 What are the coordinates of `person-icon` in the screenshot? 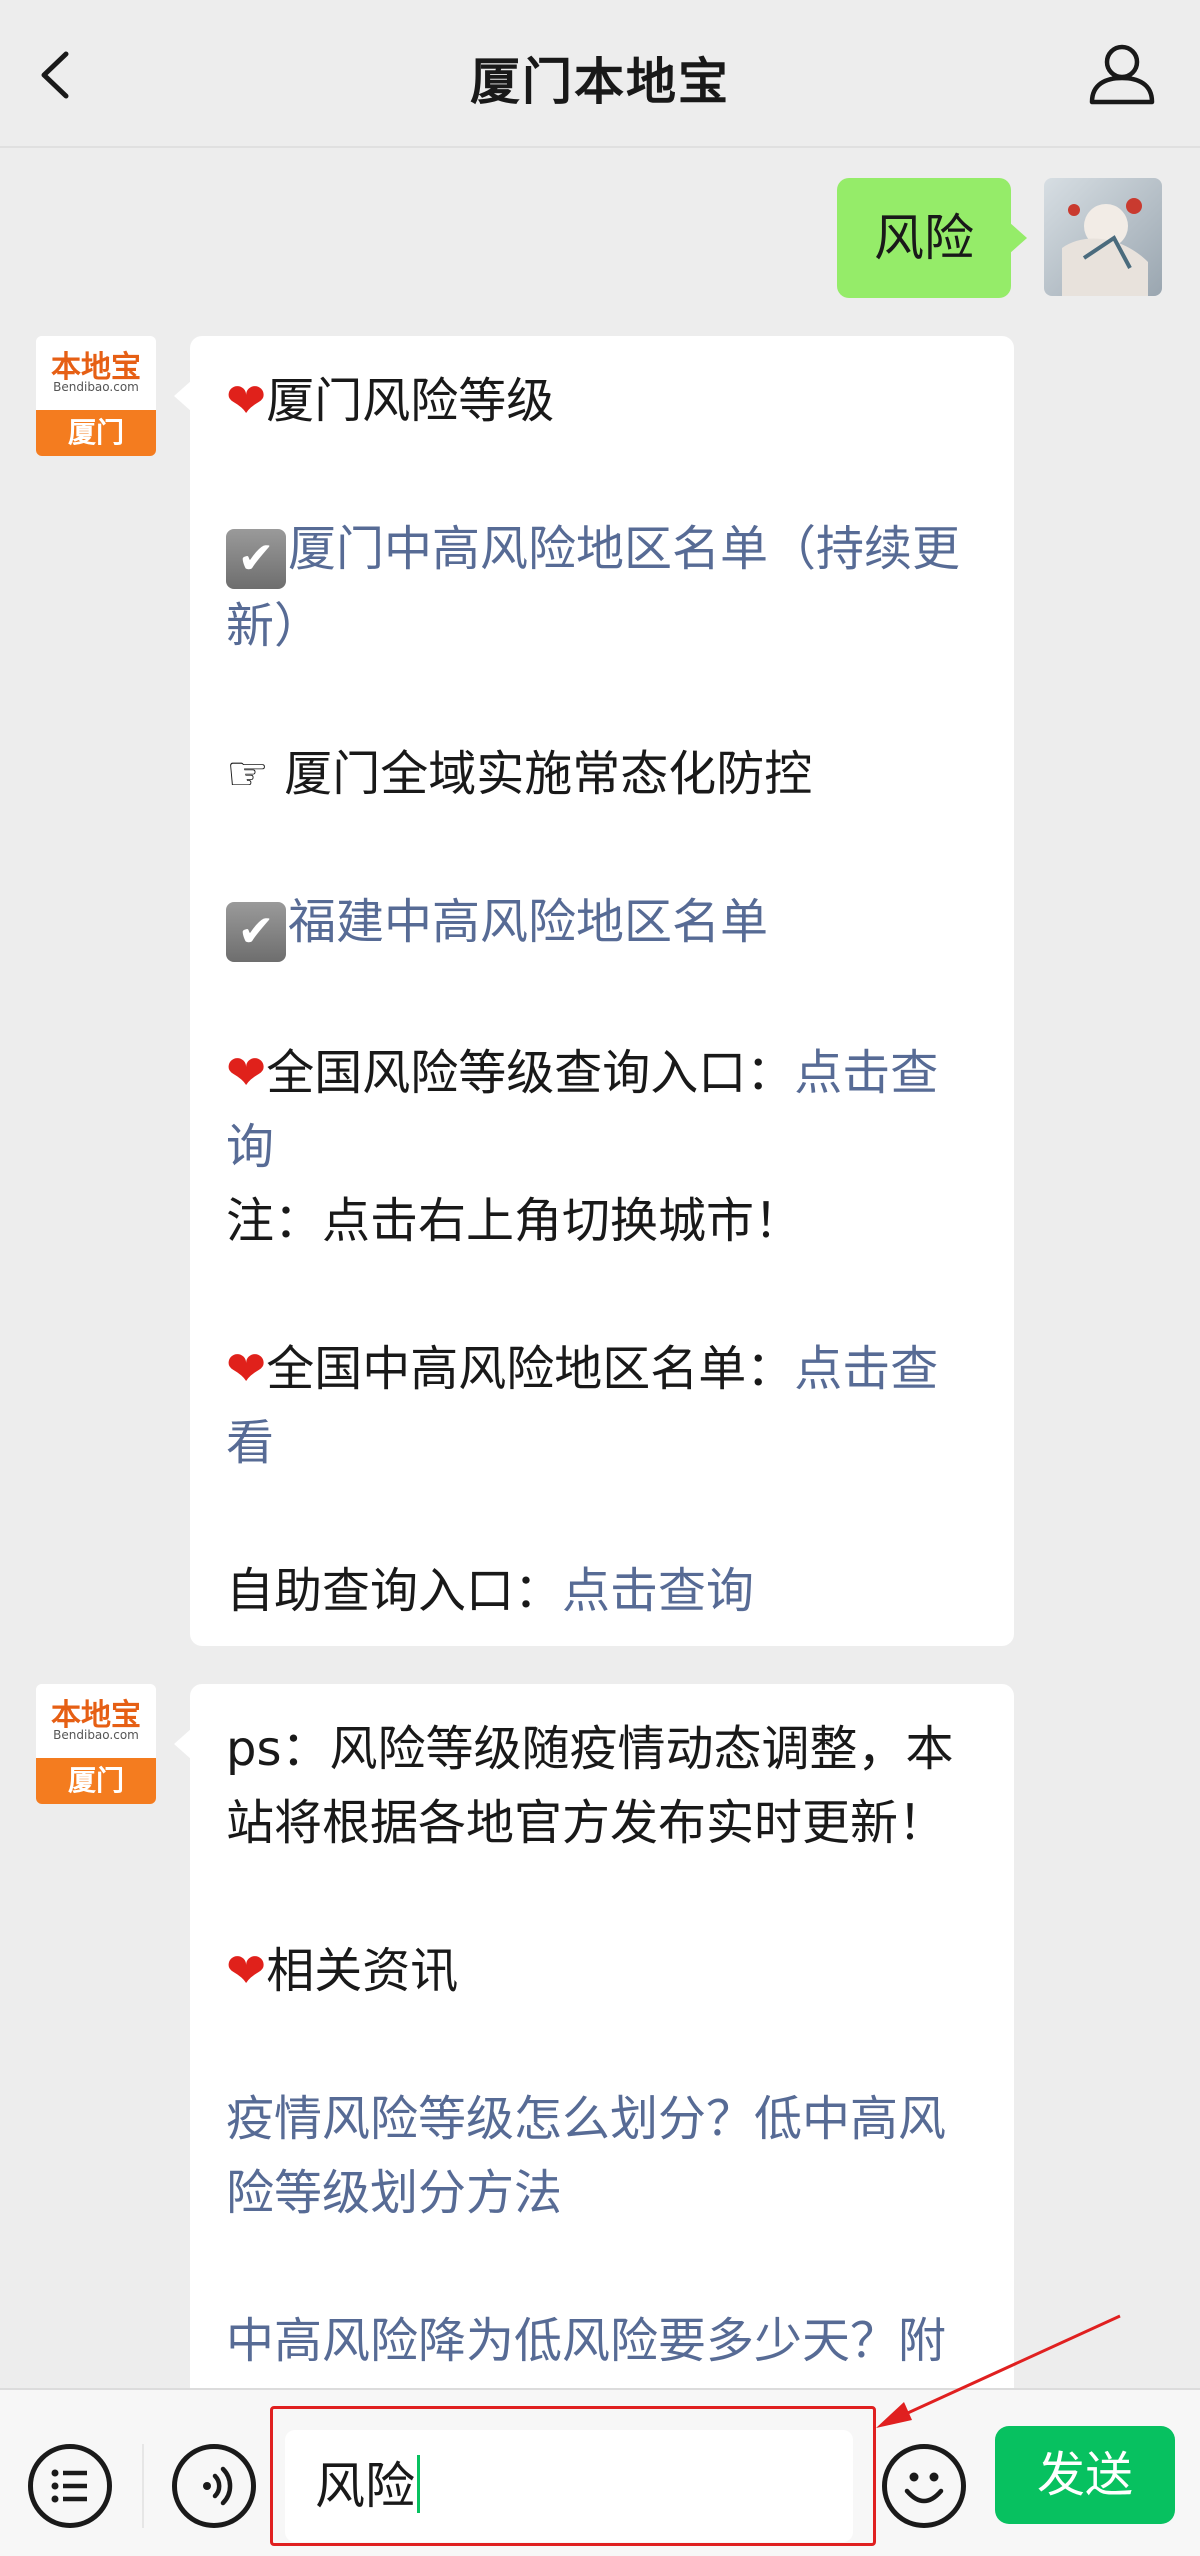 It's located at (1122, 74).